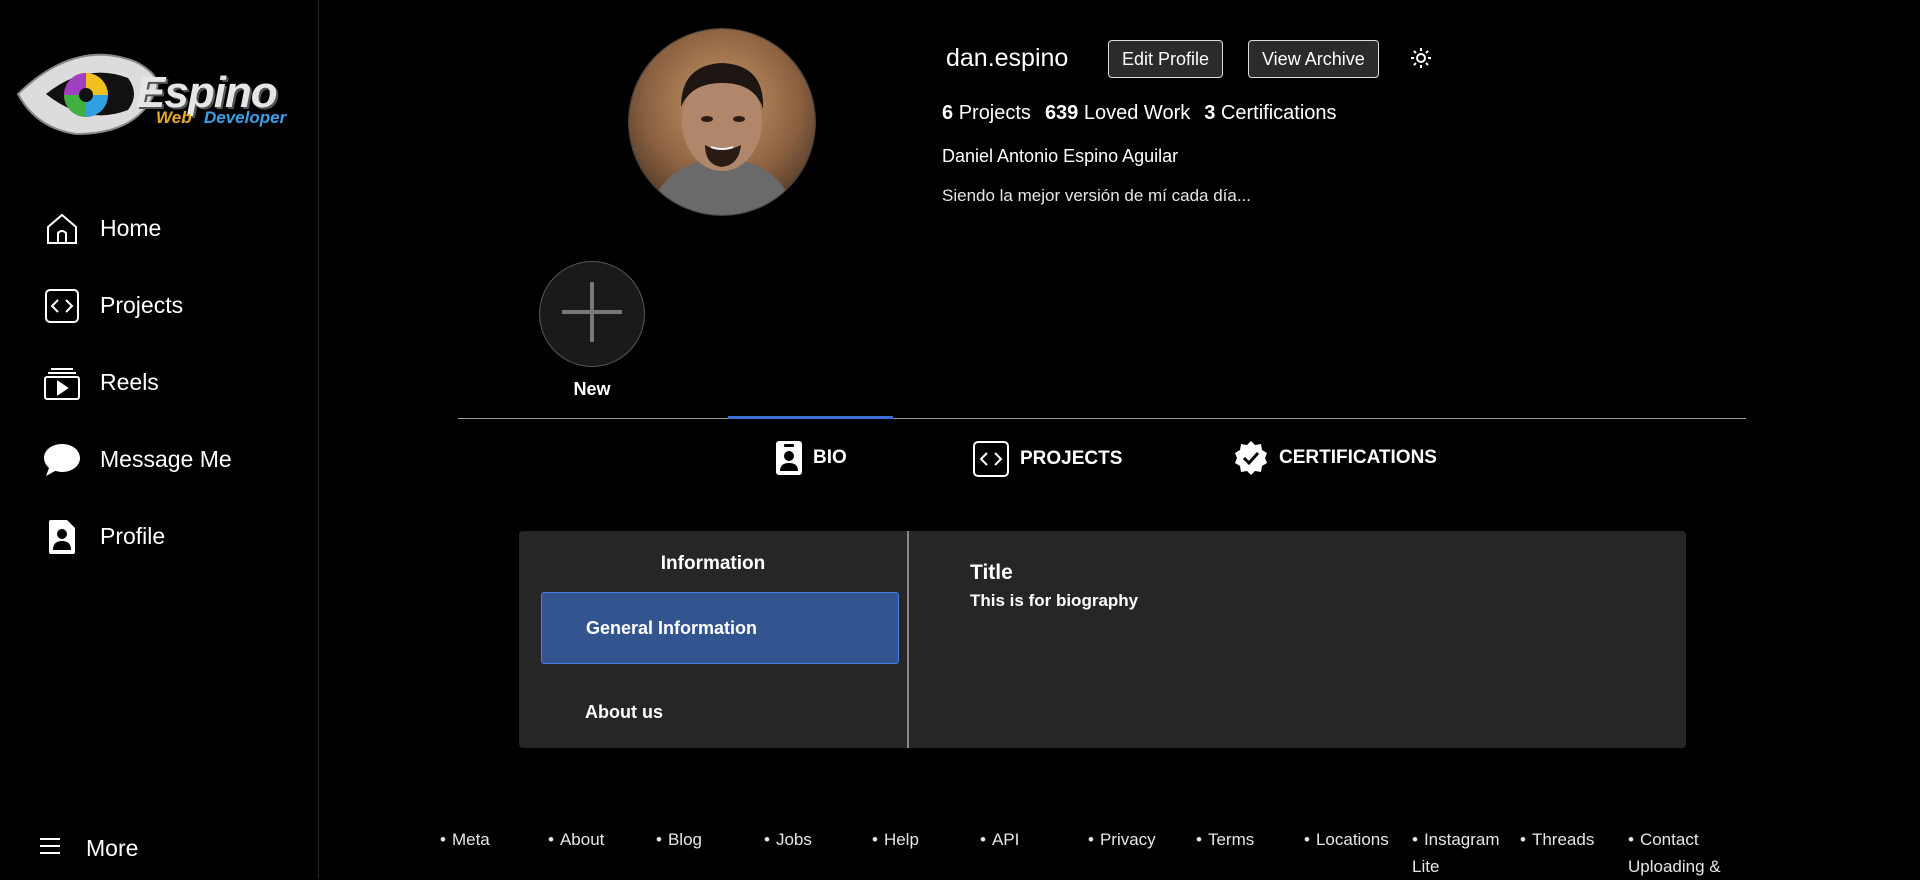 Image resolution: width=1920 pixels, height=880 pixels. Describe the element at coordinates (1346, 839) in the screenshot. I see `footer-link-locations: Locations` at that location.